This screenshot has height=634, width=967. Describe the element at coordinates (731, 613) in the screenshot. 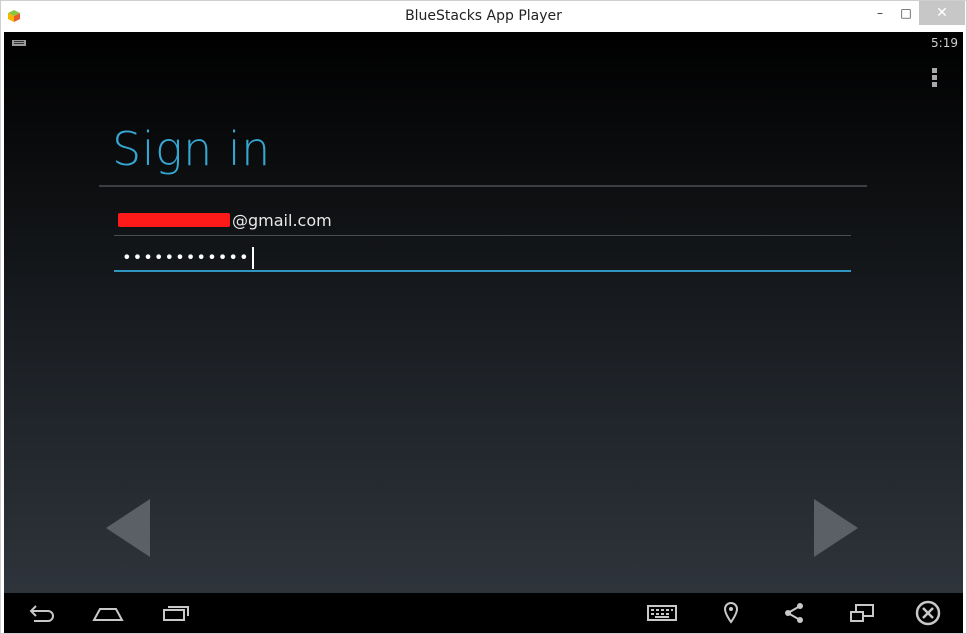

I see `location-pin-icon` at that location.